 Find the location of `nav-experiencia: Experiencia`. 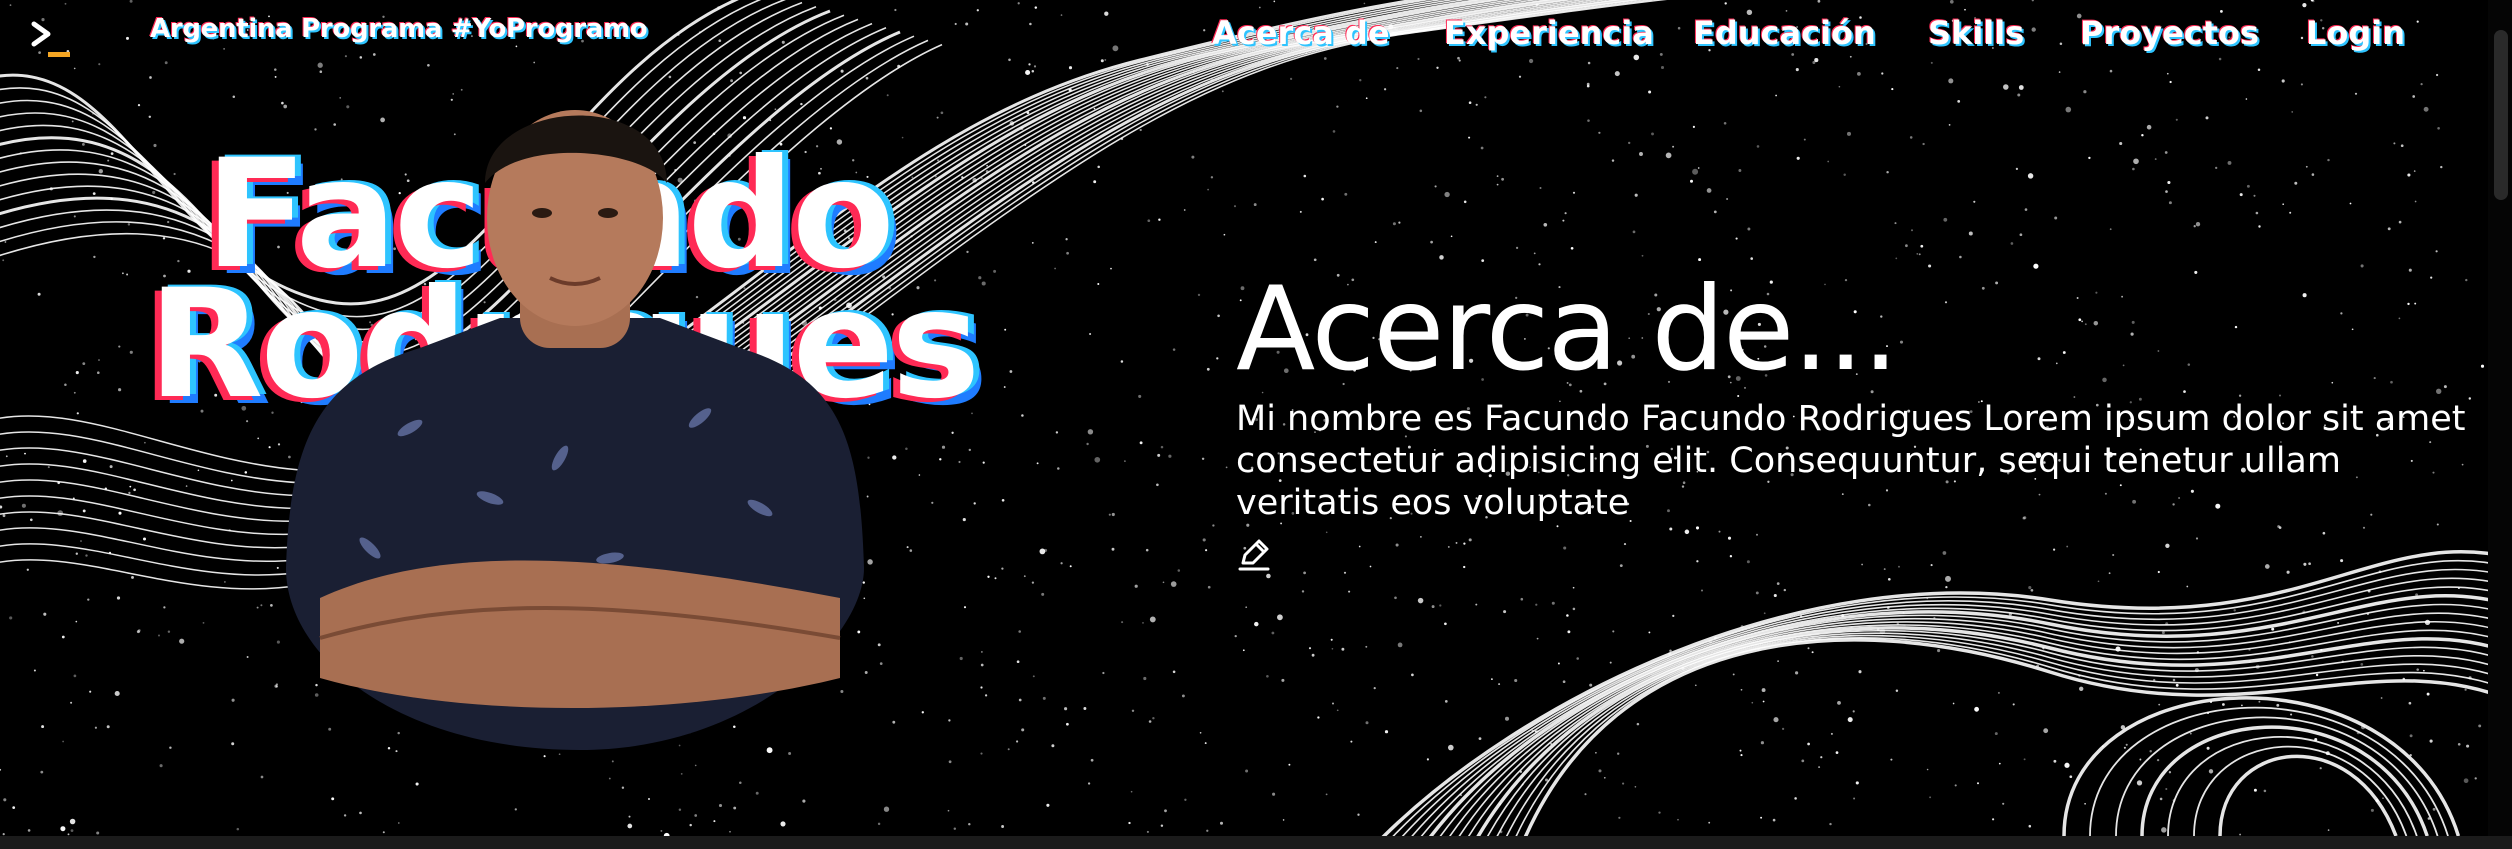

nav-experiencia: Experiencia is located at coordinates (1549, 33).